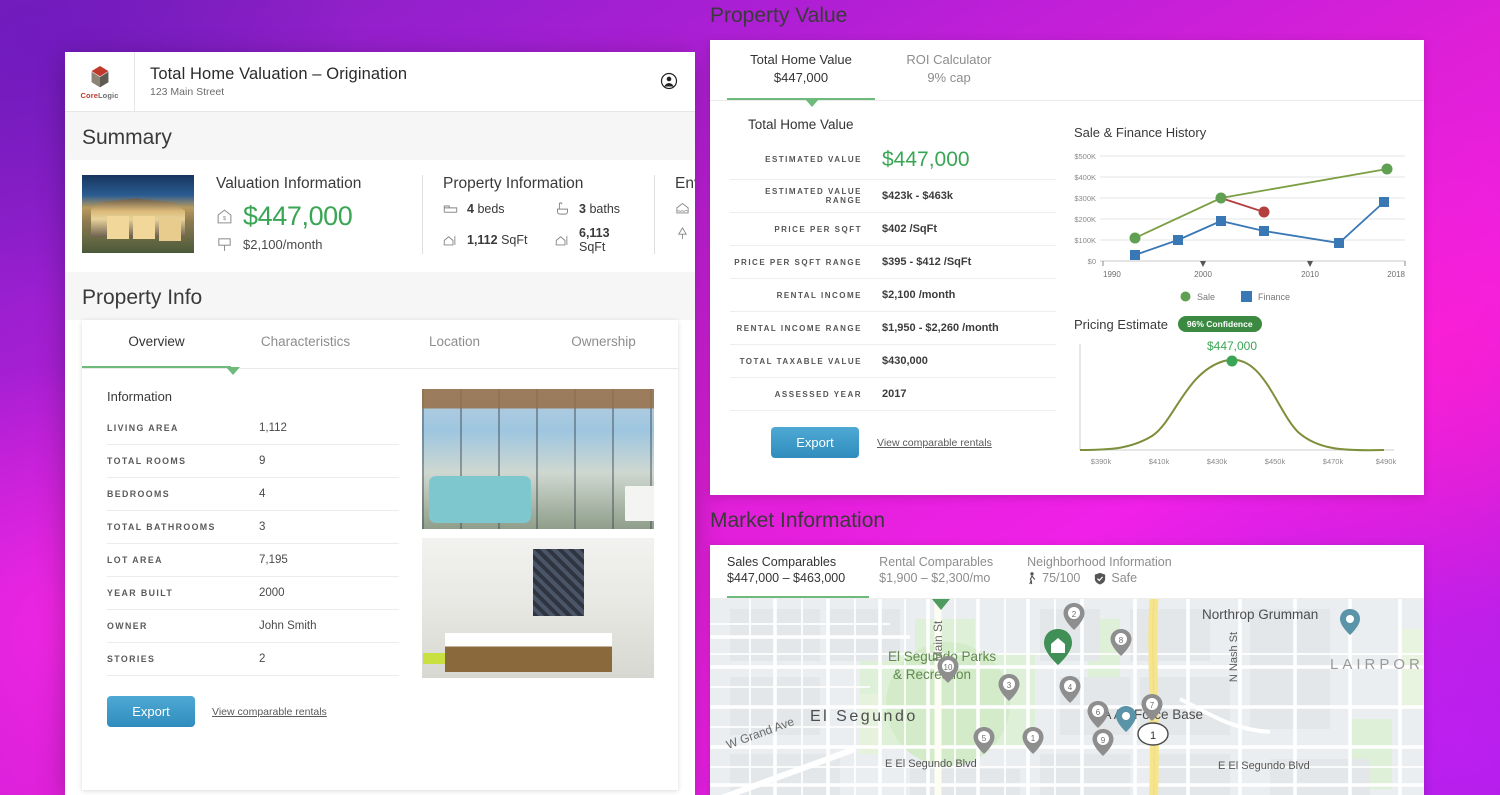  I want to click on row-key: Assessed Year, so click(818, 394).